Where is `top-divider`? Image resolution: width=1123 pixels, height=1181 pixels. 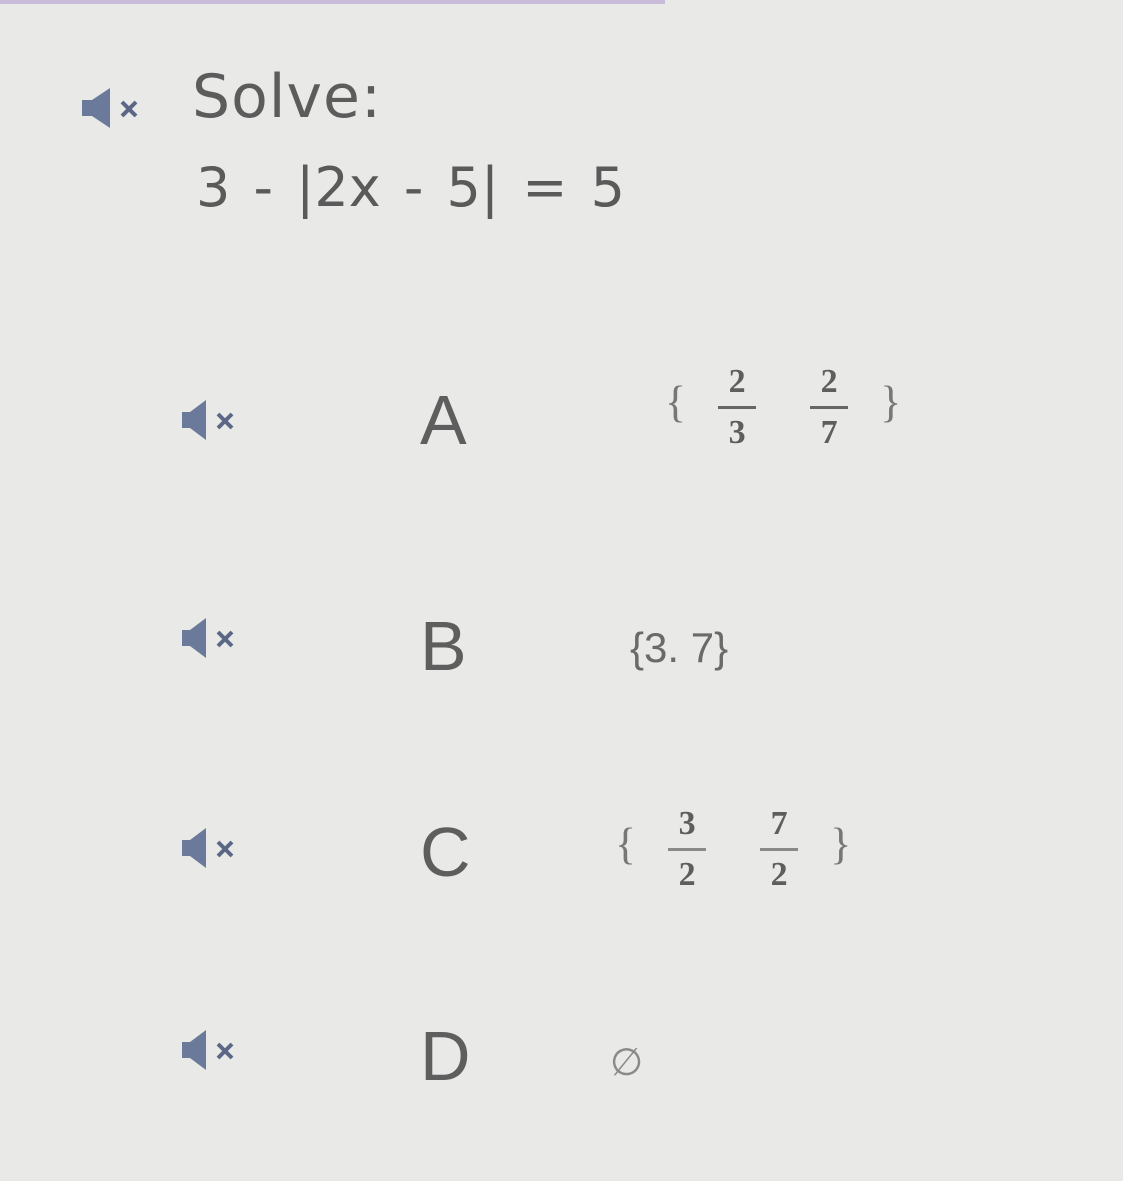
top-divider is located at coordinates (332, 2).